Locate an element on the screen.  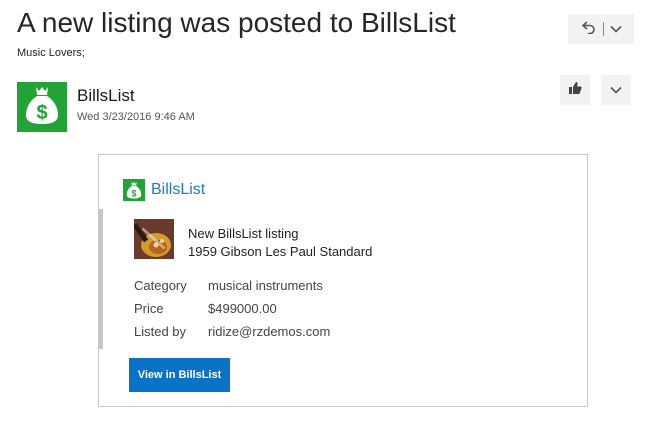
listing-name: 1959 Gibson Les Paul Standard is located at coordinates (280, 251).